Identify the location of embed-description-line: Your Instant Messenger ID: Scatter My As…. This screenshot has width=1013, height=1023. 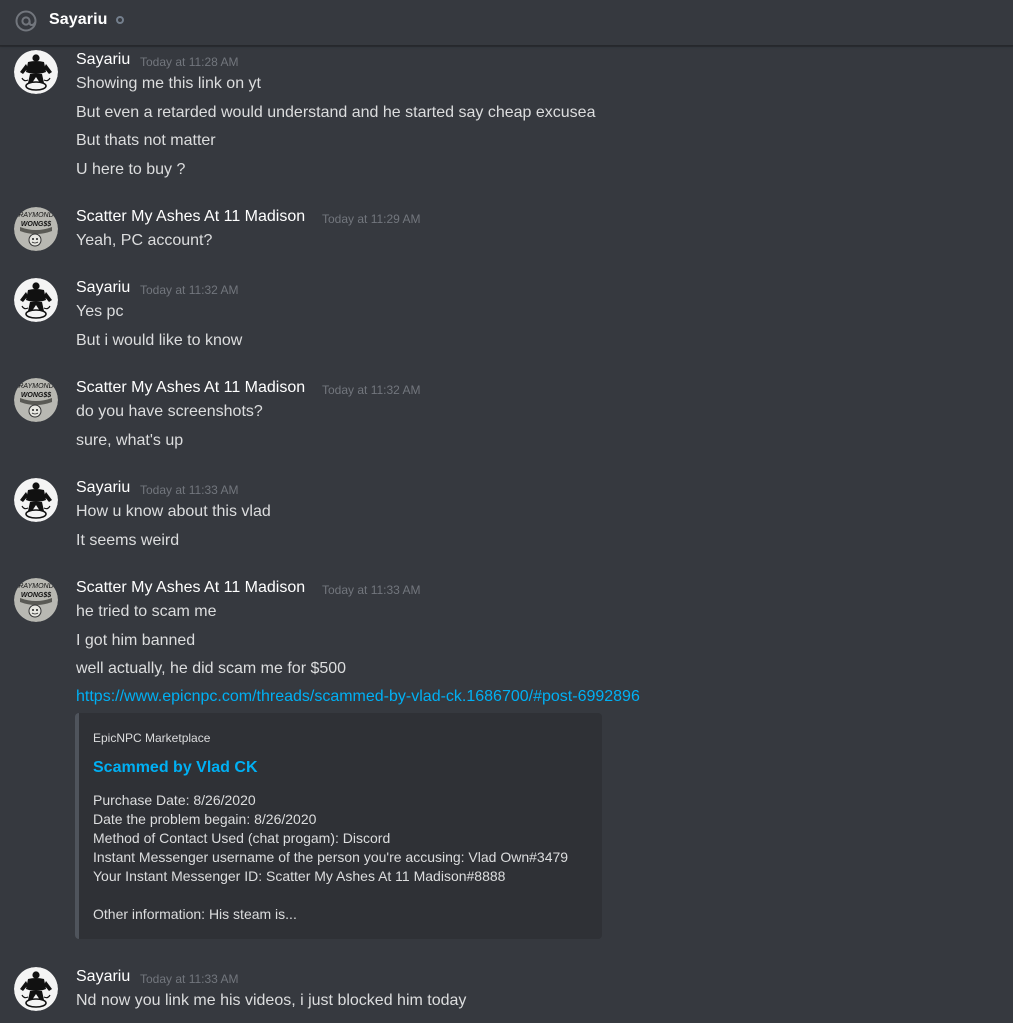
(299, 876).